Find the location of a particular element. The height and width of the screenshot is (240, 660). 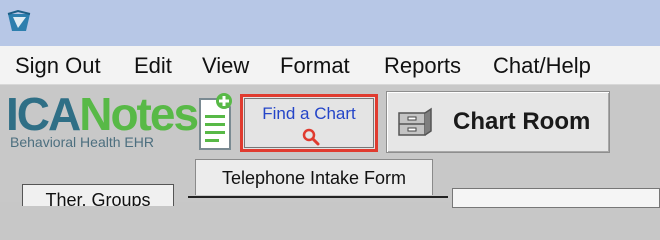

logo-ica: ICA is located at coordinates (43, 114).